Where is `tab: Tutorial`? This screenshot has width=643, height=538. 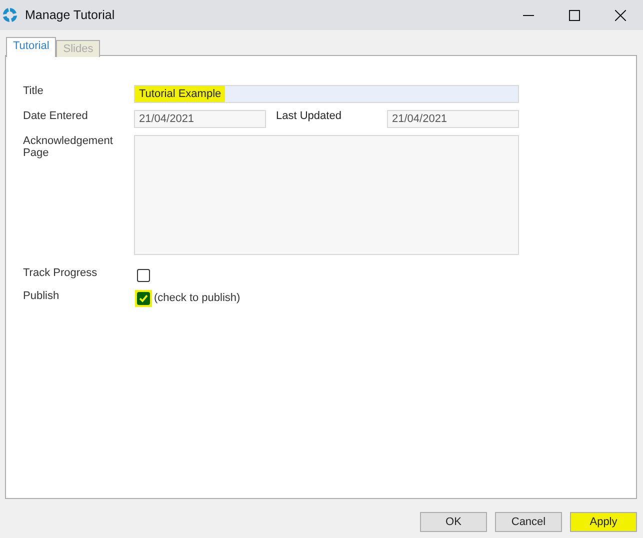
tab: Tutorial is located at coordinates (31, 47).